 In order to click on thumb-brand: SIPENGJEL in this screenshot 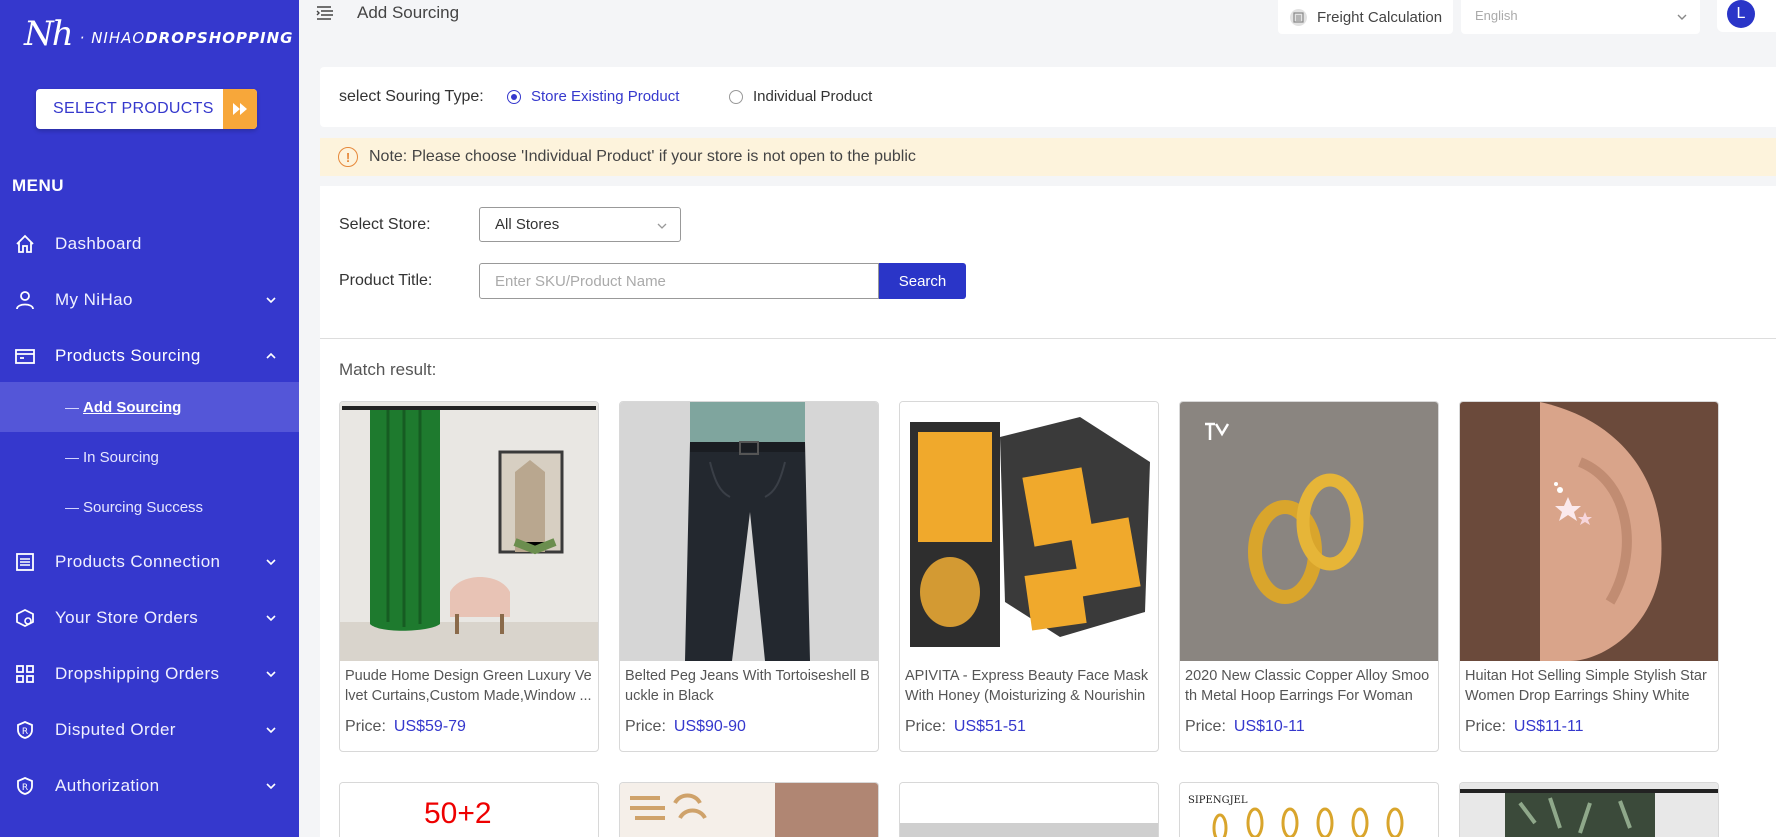, I will do `click(1218, 800)`.